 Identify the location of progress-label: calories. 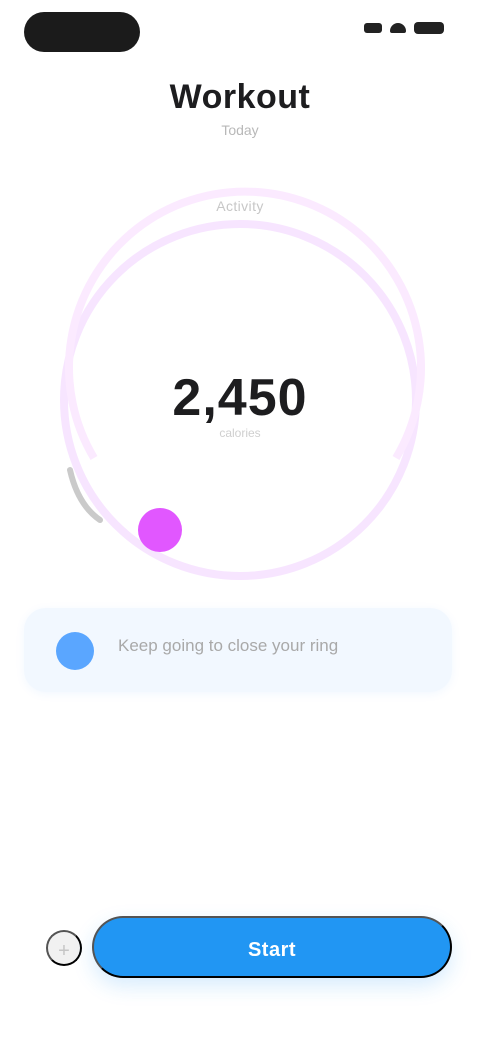
(240, 433).